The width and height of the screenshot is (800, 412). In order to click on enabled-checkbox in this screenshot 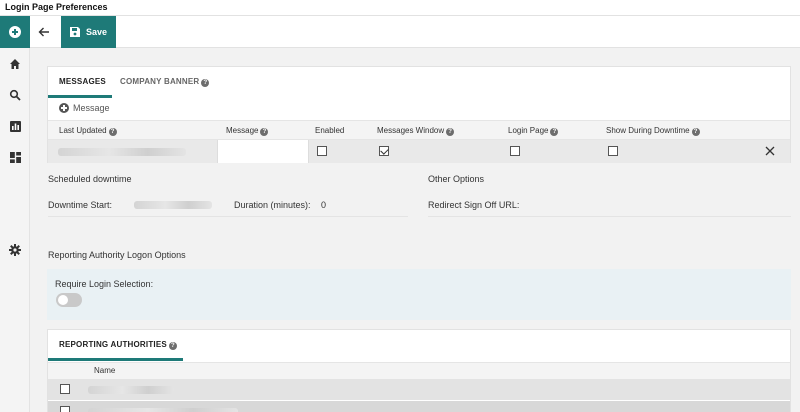, I will do `click(322, 151)`.